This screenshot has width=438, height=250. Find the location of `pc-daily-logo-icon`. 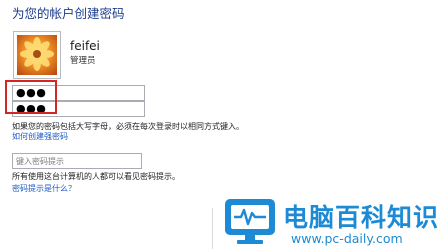

pc-daily-logo-icon is located at coordinates (250, 223).